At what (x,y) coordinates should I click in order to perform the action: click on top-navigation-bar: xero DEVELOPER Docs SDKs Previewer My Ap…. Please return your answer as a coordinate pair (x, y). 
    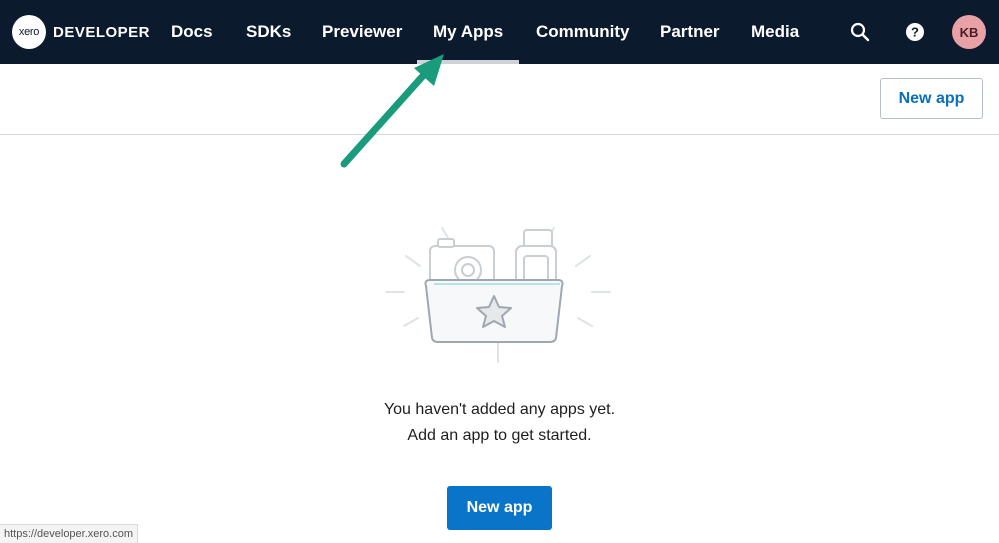
    Looking at the image, I should click on (499, 32).